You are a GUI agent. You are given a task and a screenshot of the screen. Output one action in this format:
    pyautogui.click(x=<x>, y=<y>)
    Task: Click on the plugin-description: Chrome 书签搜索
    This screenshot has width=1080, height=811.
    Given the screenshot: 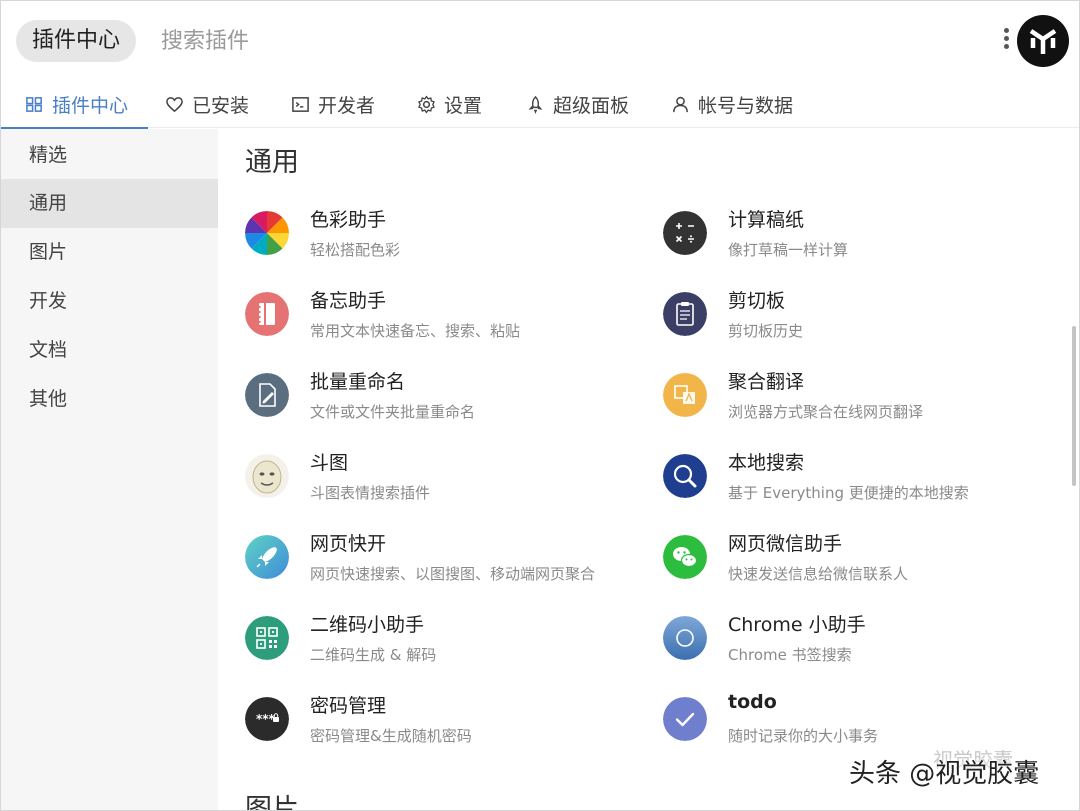 What is the action you would take?
    pyautogui.click(x=790, y=655)
    